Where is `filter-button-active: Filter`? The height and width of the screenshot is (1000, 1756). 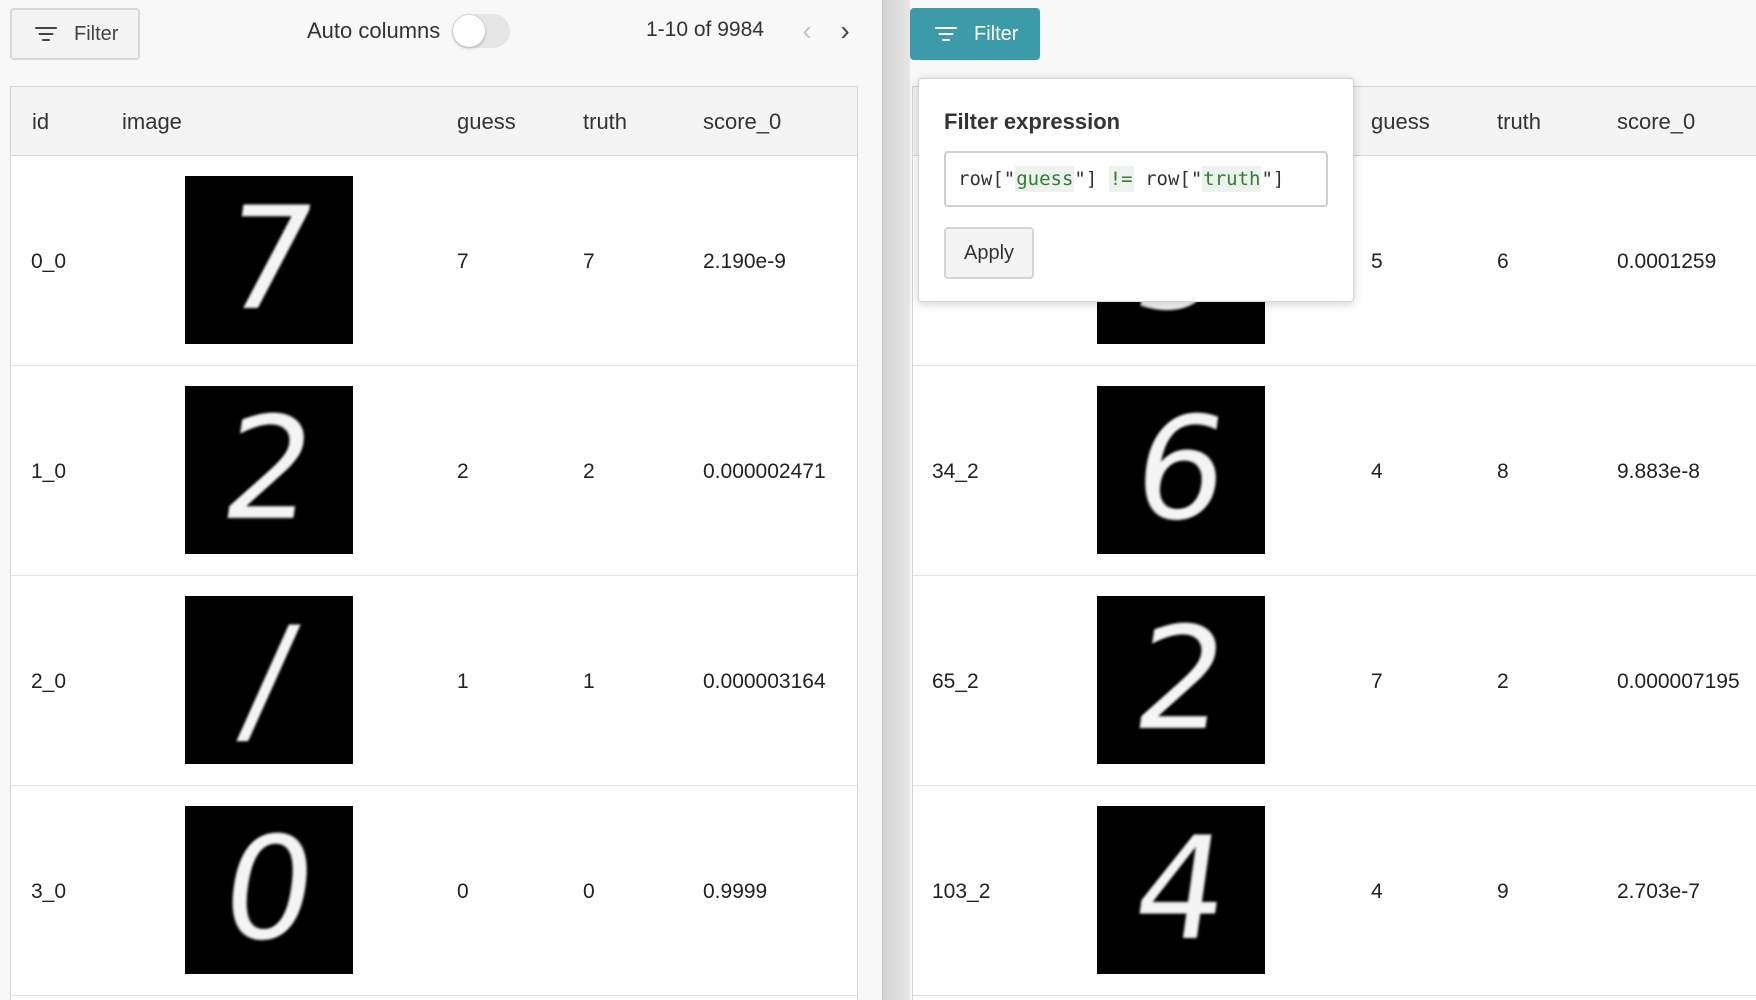
filter-button-active: Filter is located at coordinates (975, 34).